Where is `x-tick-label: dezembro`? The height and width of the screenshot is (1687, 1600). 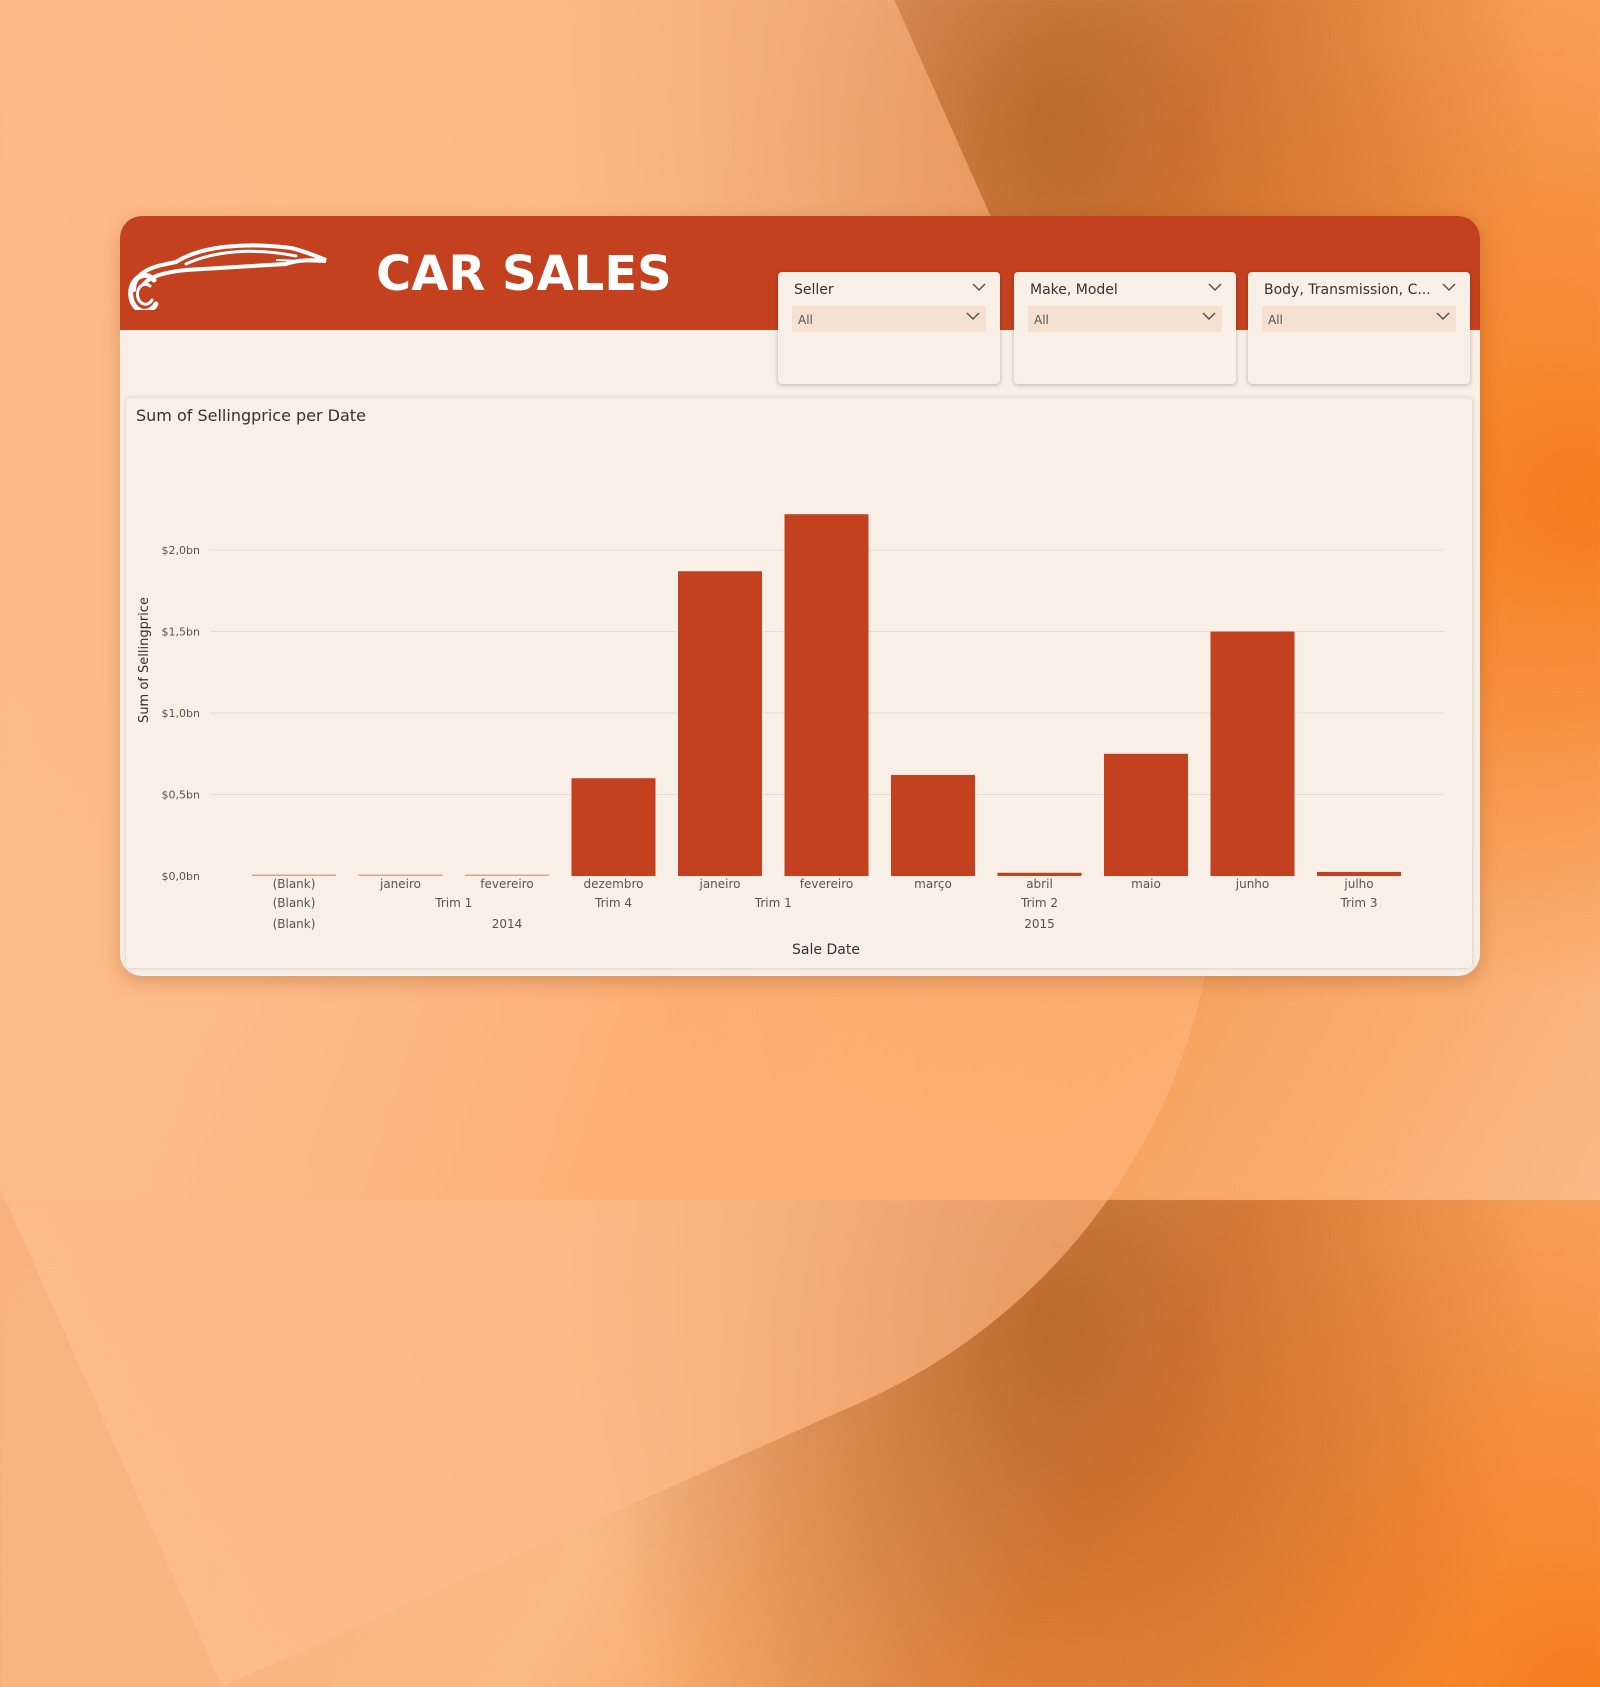
x-tick-label: dezembro is located at coordinates (614, 884).